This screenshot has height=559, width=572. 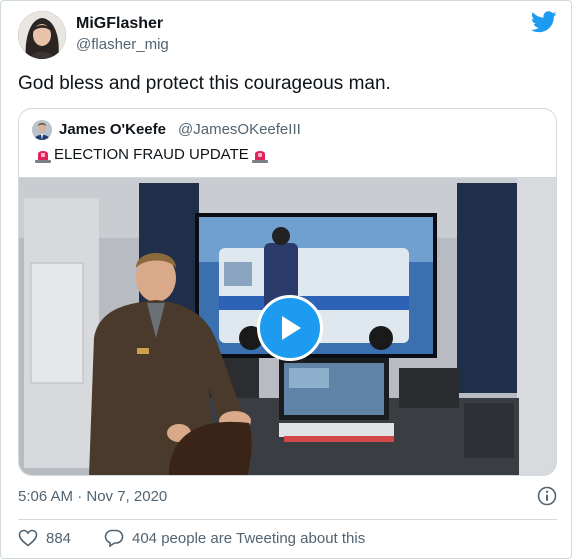 I want to click on footer-divider, so click(x=287, y=519).